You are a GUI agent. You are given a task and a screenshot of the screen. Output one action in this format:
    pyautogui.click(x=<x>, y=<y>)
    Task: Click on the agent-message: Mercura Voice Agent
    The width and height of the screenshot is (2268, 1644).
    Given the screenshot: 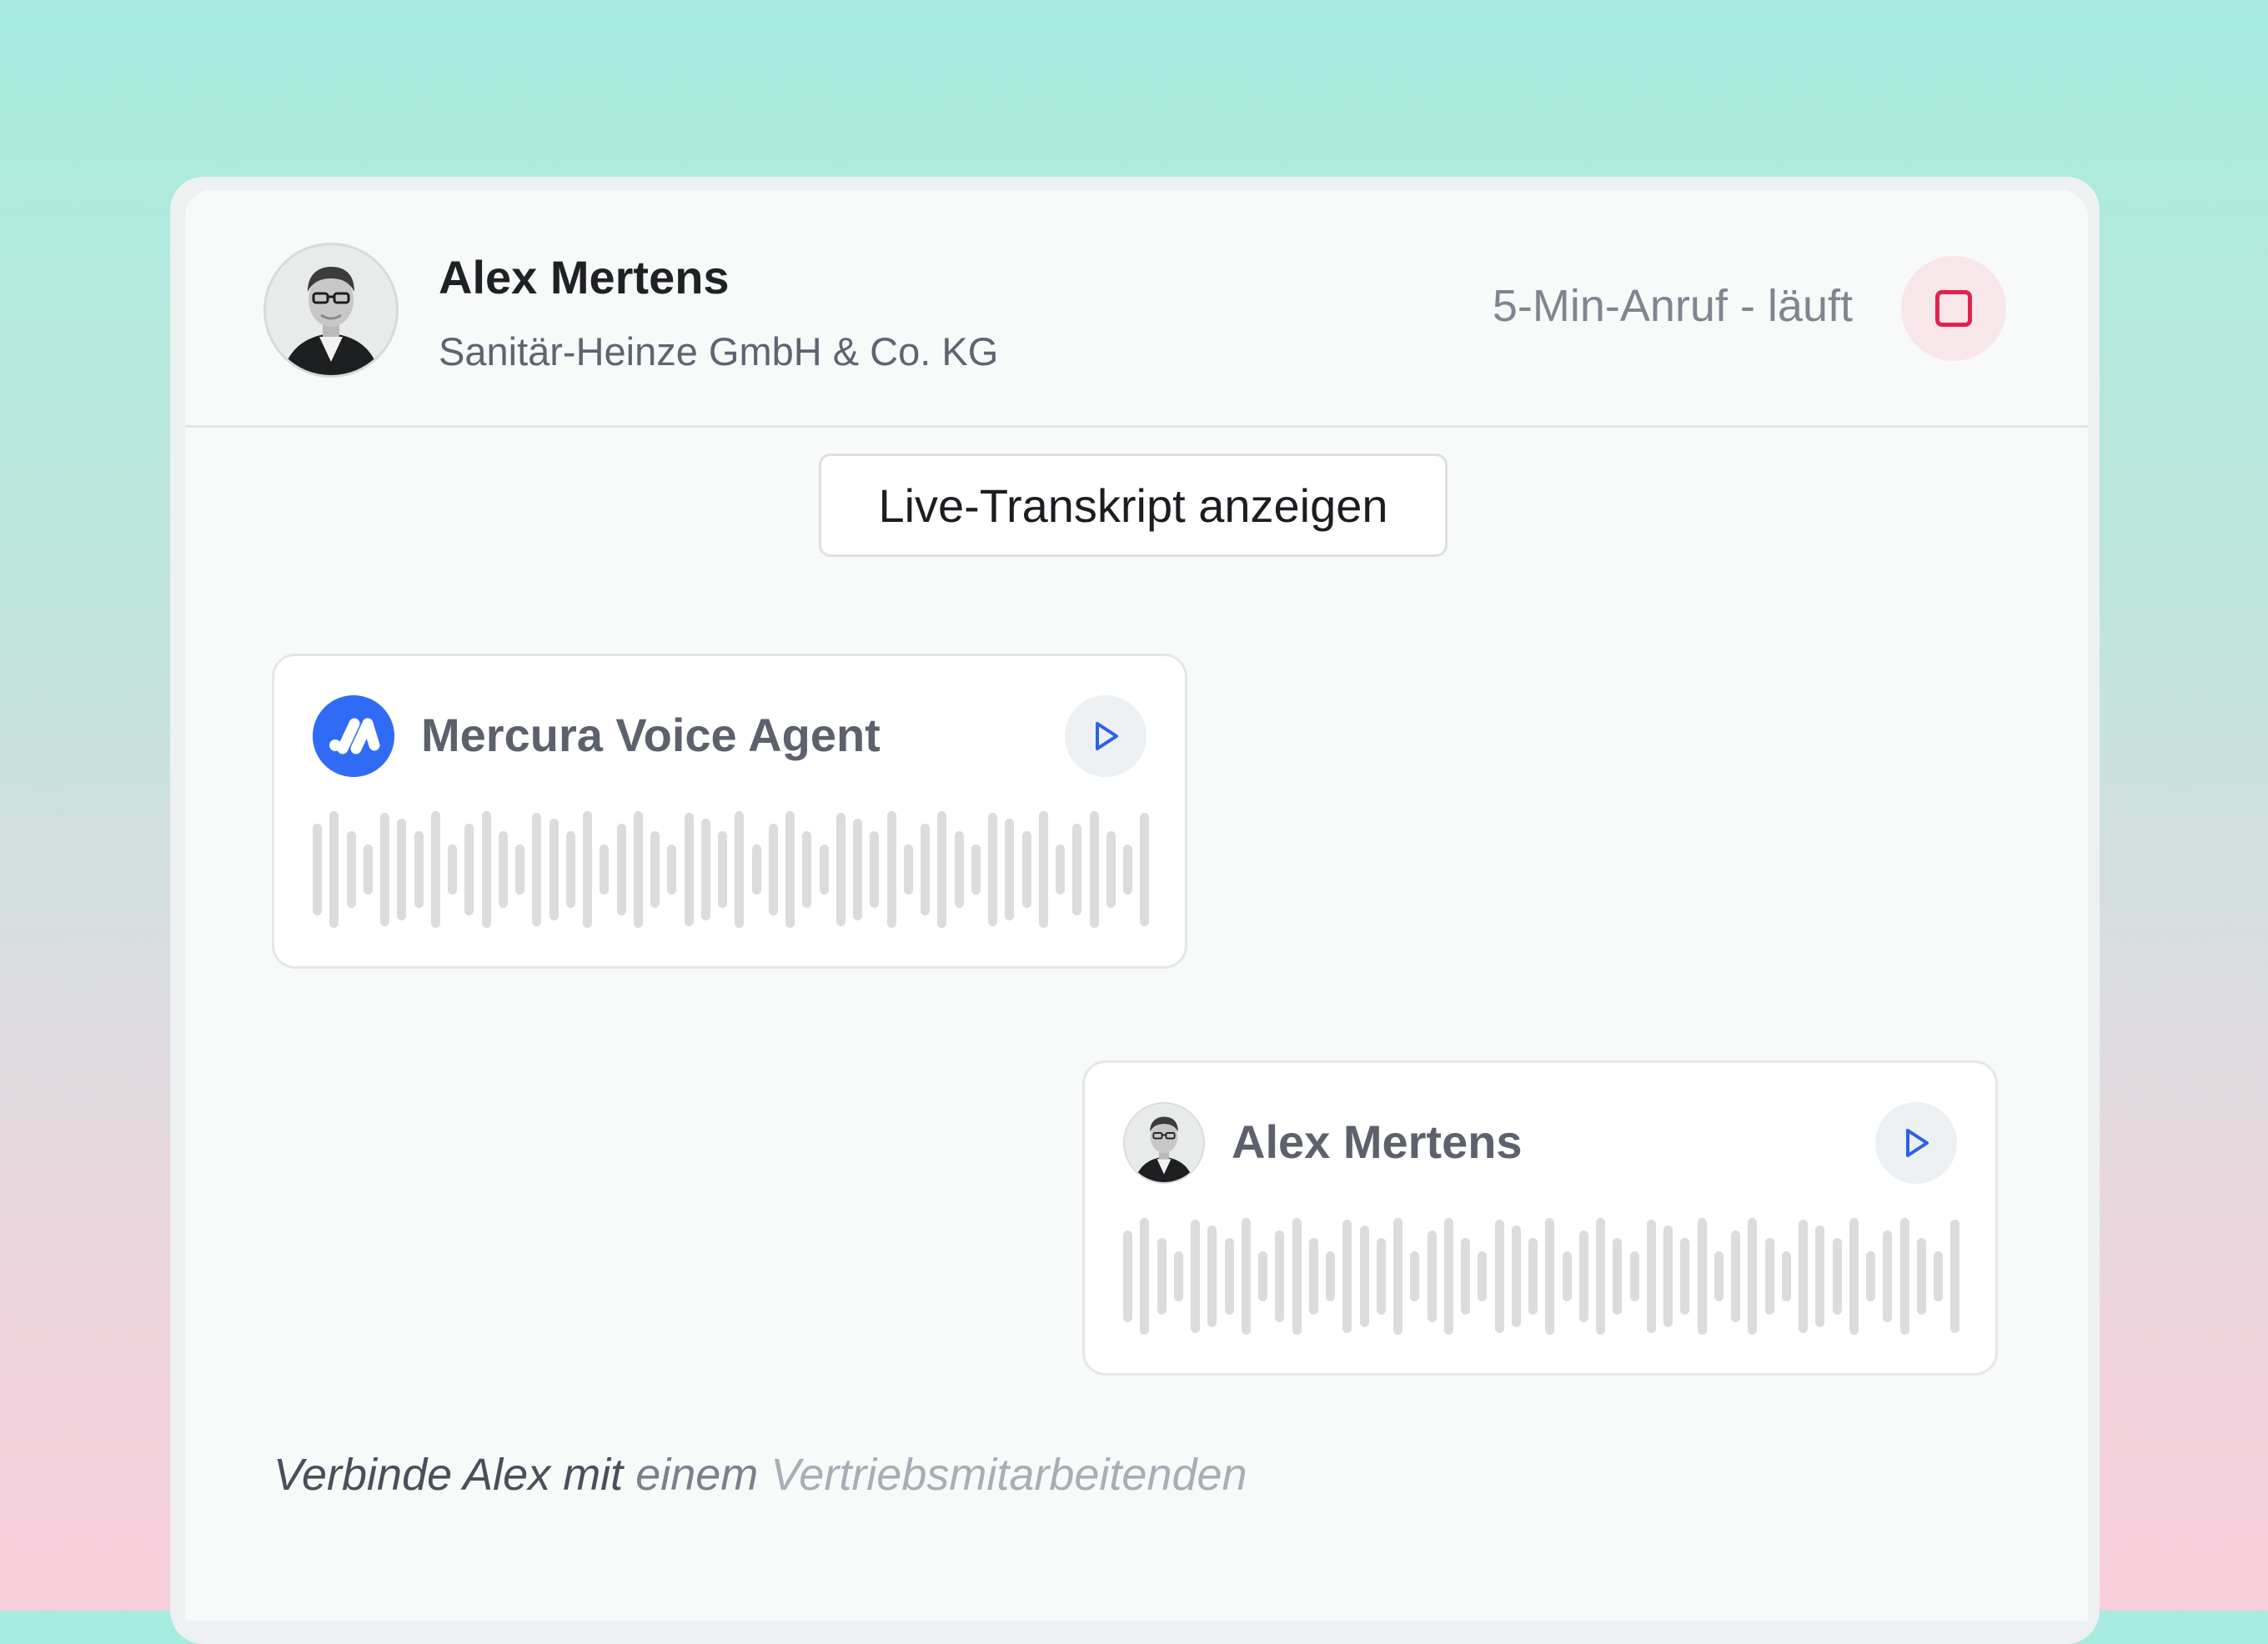 What is the action you would take?
    pyautogui.click(x=729, y=811)
    